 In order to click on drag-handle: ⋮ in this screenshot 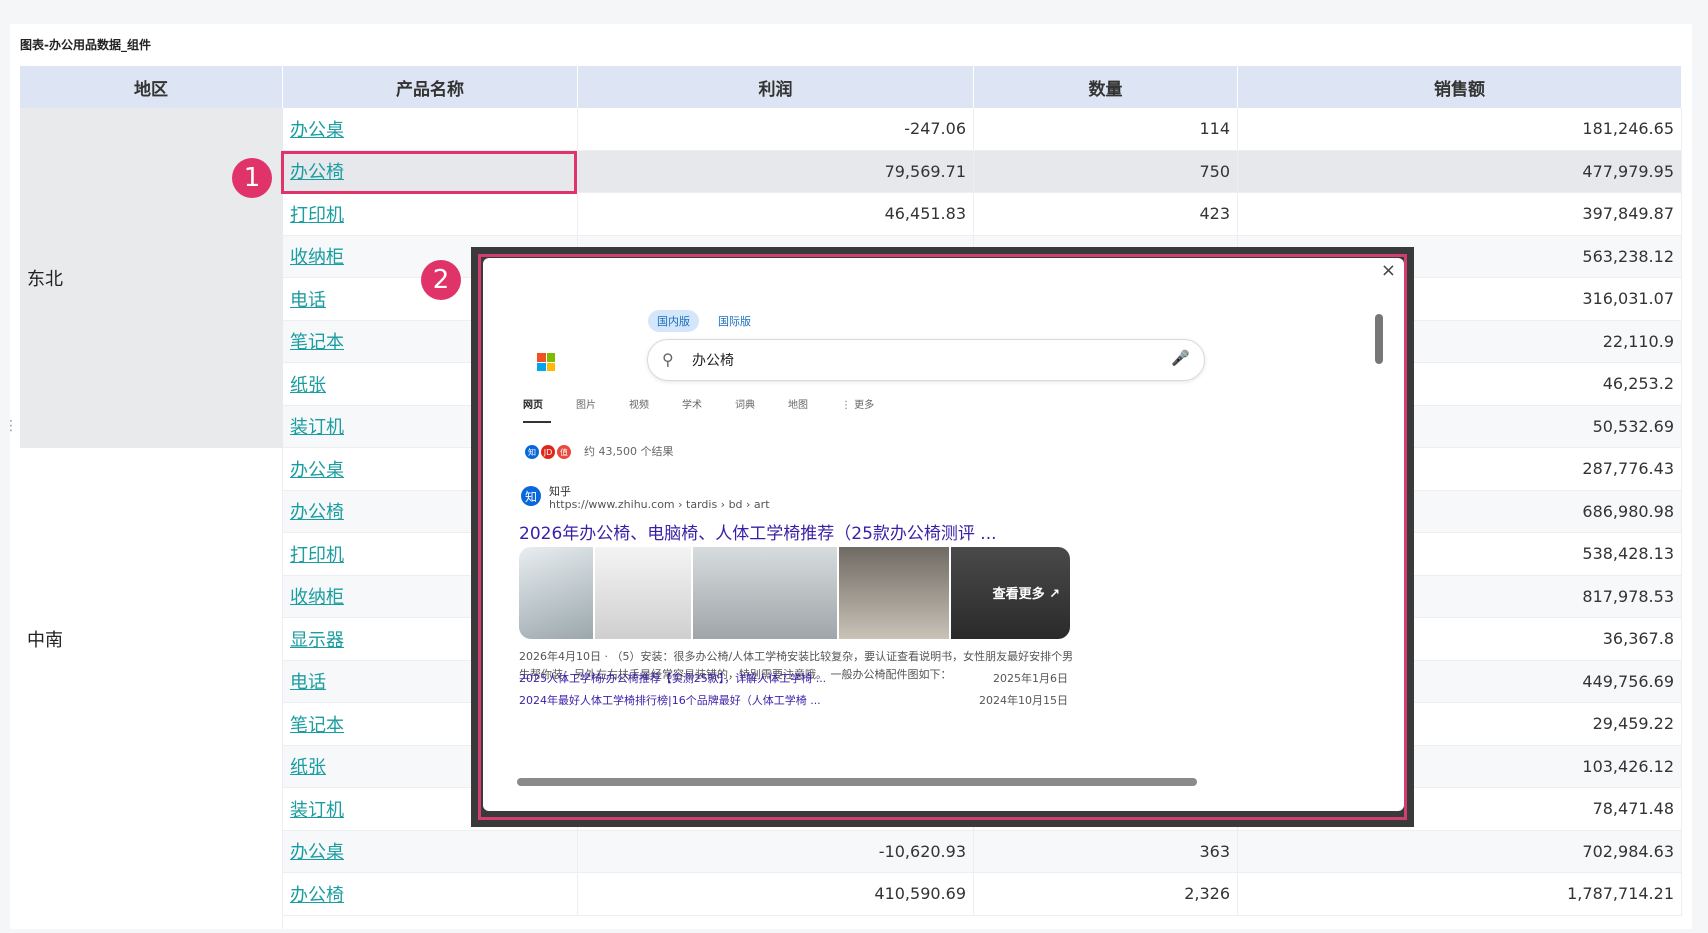, I will do `click(11, 426)`.